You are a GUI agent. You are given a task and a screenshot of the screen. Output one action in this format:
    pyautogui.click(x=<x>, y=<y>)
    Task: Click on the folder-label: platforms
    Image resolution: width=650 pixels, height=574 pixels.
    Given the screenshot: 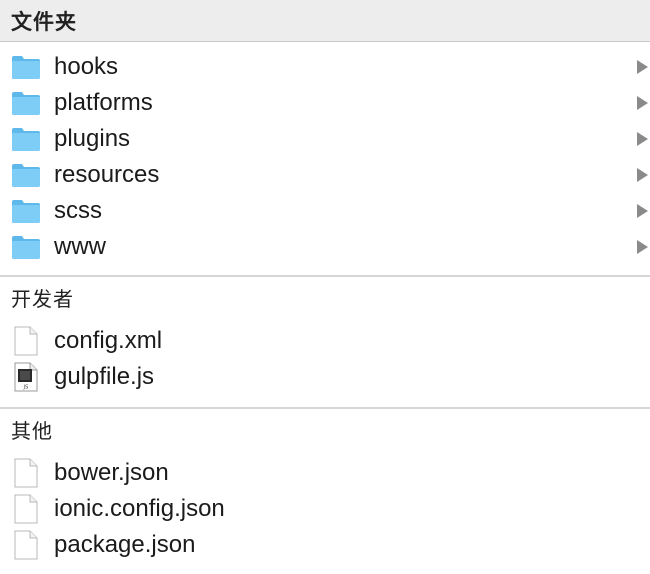 What is the action you would take?
    pyautogui.click(x=103, y=102)
    